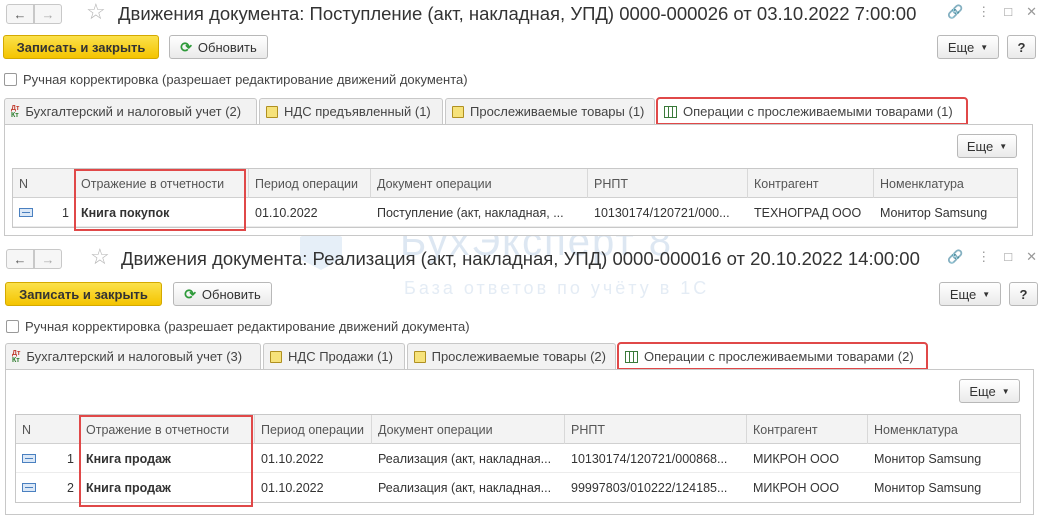  Describe the element at coordinates (130, 111) in the screenshot. I see `tab-accounting: Дт Кт Бухгалтерский и налоговый учет (2)` at that location.